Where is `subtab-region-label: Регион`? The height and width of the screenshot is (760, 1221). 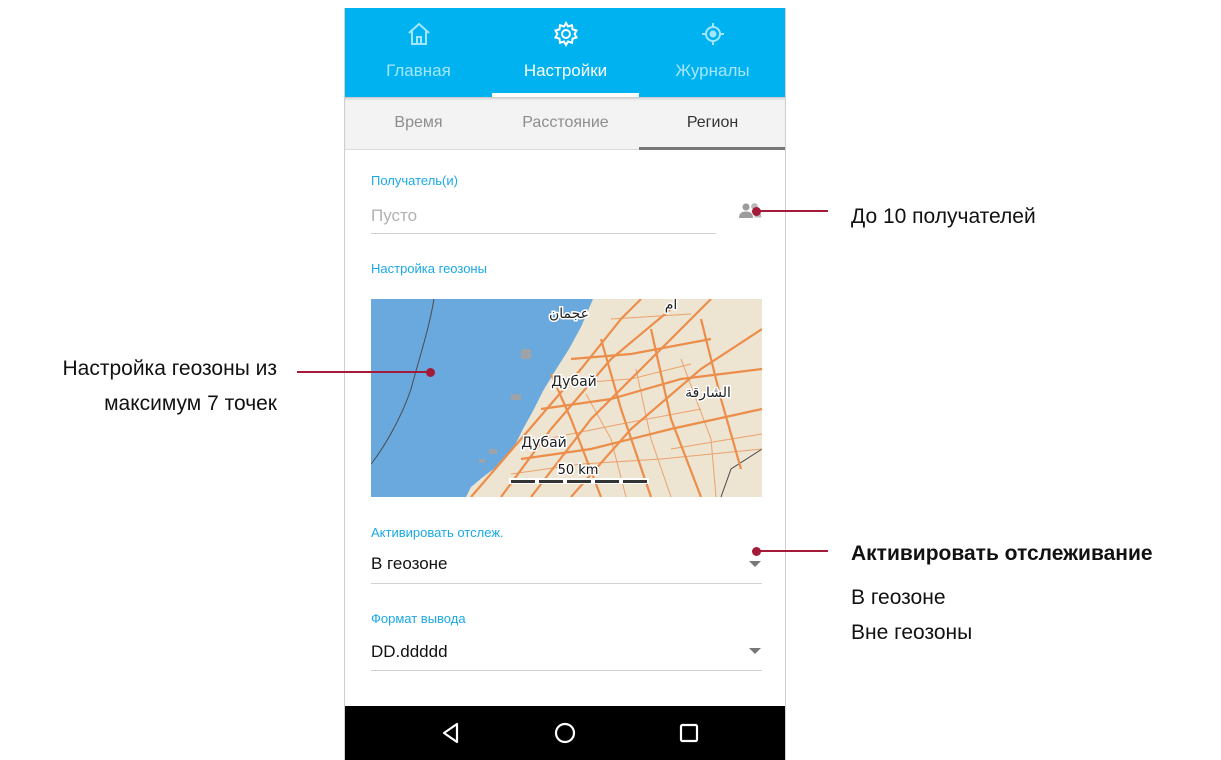
subtab-region-label: Регион is located at coordinates (712, 122).